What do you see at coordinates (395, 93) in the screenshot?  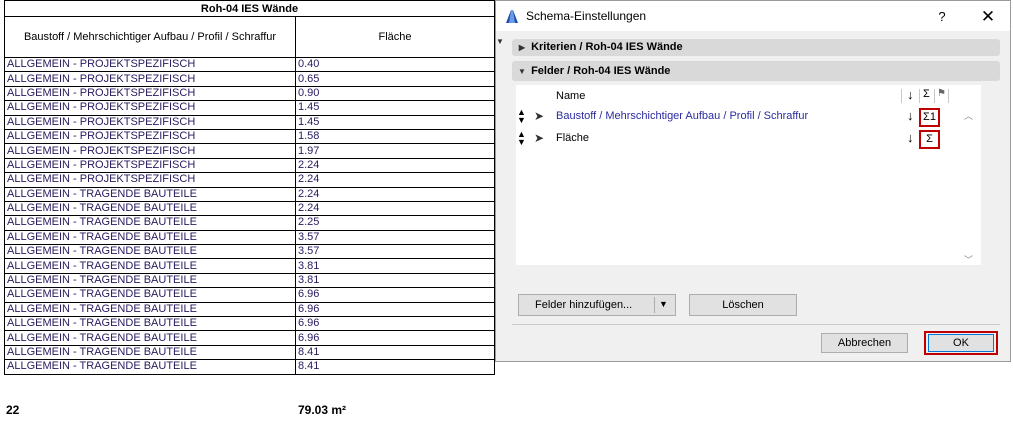 I see `area-cell: 0.90` at bounding box center [395, 93].